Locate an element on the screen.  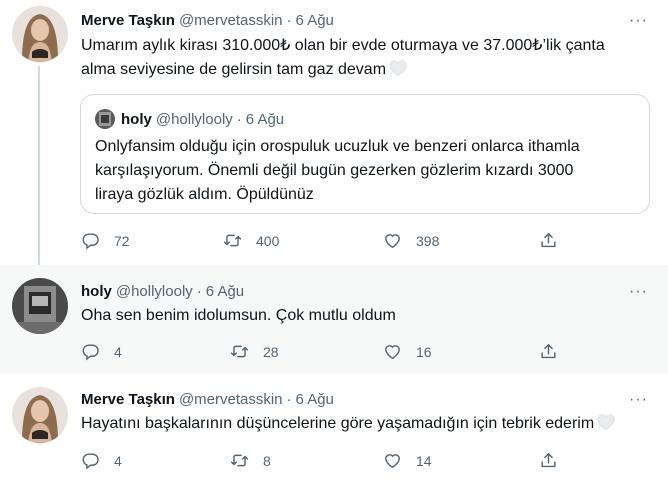
retweet-button: 400 is located at coordinates (251, 240).